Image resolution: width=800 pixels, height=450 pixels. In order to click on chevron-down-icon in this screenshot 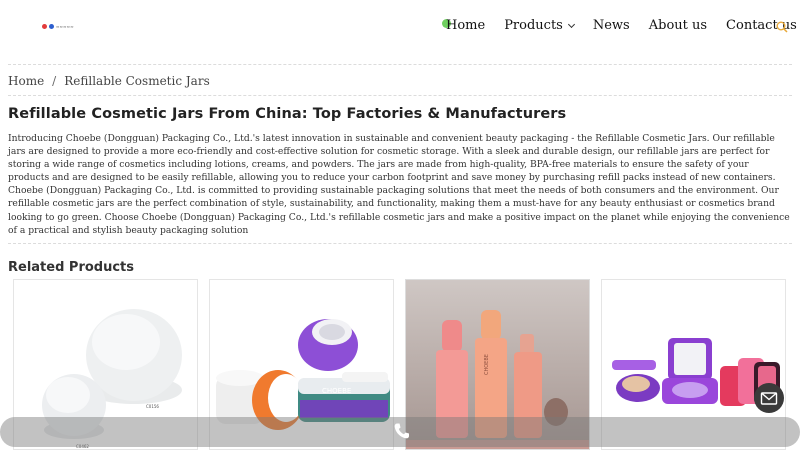, I will do `click(571, 24)`.